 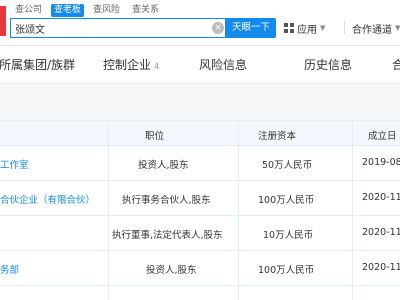 What do you see at coordinates (200, 102) in the screenshot?
I see `section-spacer` at bounding box center [200, 102].